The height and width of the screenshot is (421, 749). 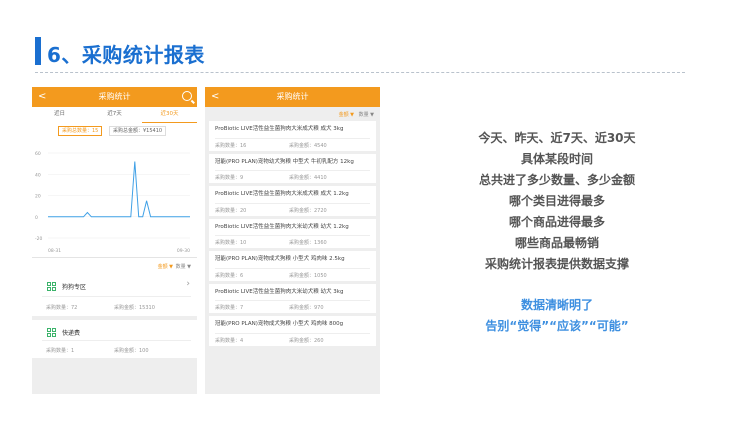 What do you see at coordinates (282, 194) in the screenshot?
I see `product-name: ProBiotic LIVE活性益生菌狗肉大米成犬粮 成犬 1.2kg` at bounding box center [282, 194].